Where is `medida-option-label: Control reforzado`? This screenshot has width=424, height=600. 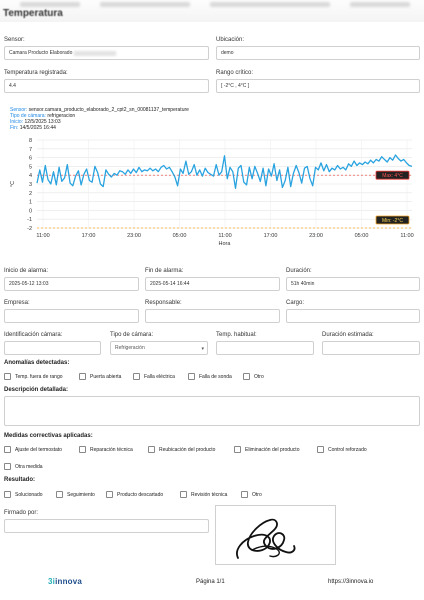
medida-option-label: Control reforzado is located at coordinates (347, 449).